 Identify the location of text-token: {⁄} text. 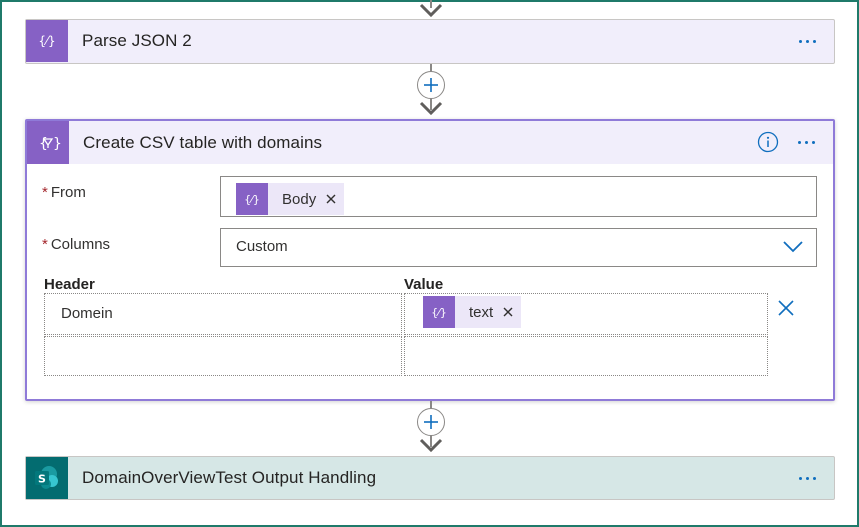
(472, 312).